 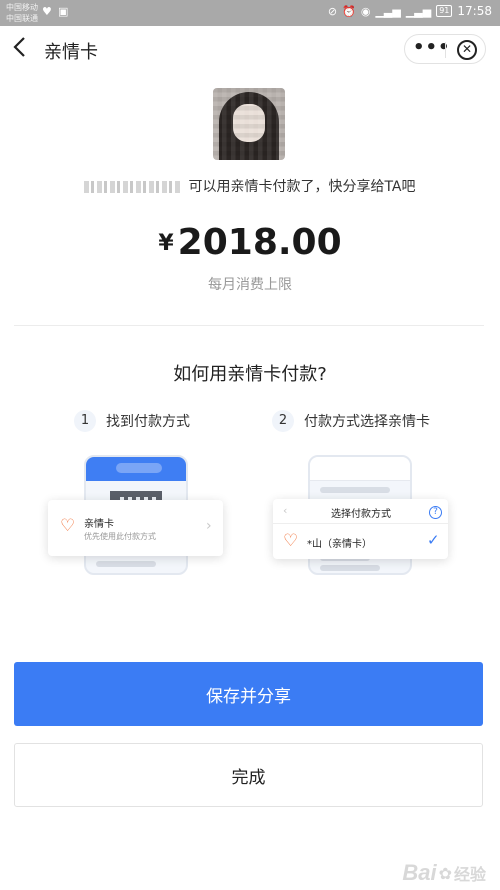 What do you see at coordinates (71, 52) in the screenshot?
I see `page-title: 亲情卡` at bounding box center [71, 52].